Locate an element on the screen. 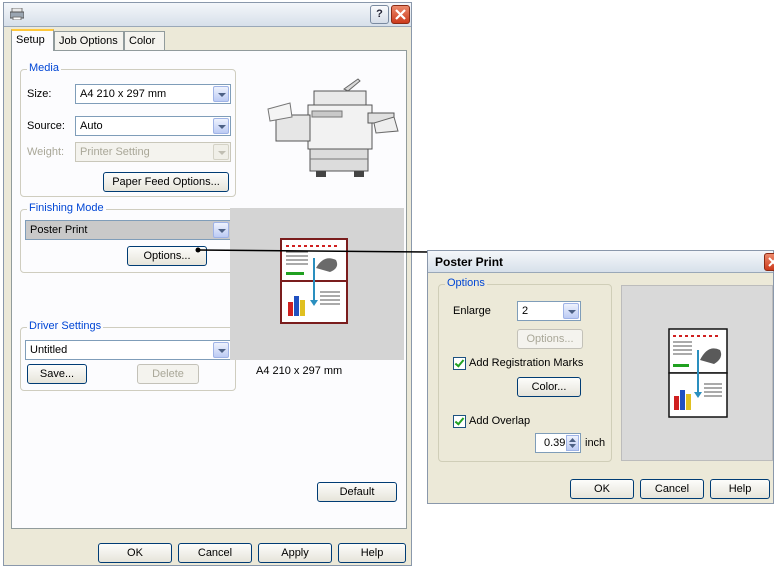 This screenshot has height=566, width=774. chevron-down-icon is located at coordinates (571, 311).